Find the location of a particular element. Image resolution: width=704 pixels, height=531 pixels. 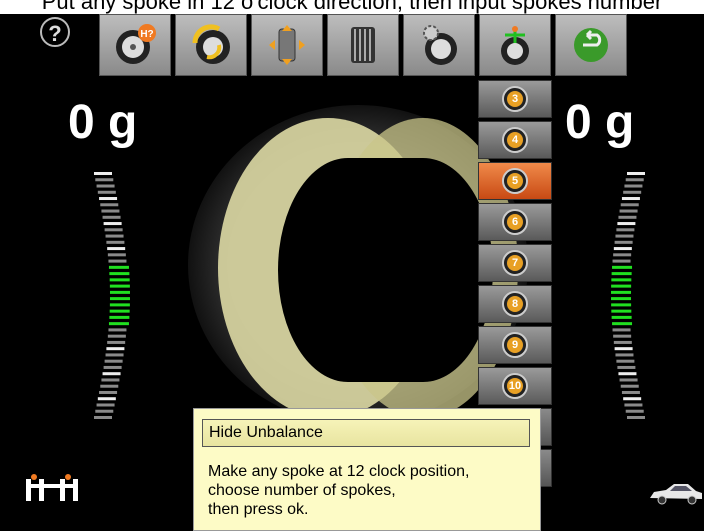

spoke-option-9: 9 is located at coordinates (515, 345).